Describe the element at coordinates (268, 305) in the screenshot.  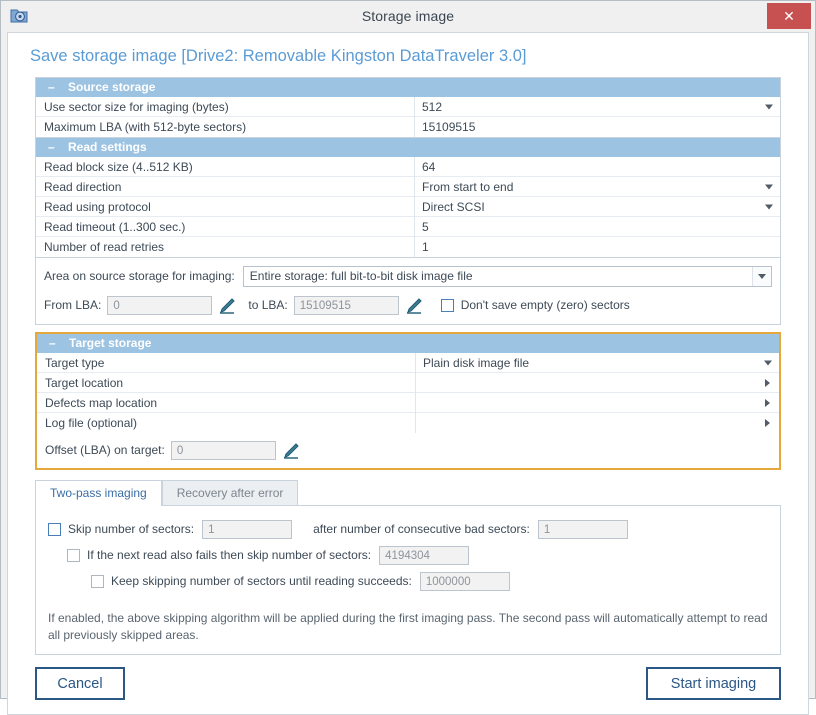
I see `to-lba-label: to LBA:` at that location.